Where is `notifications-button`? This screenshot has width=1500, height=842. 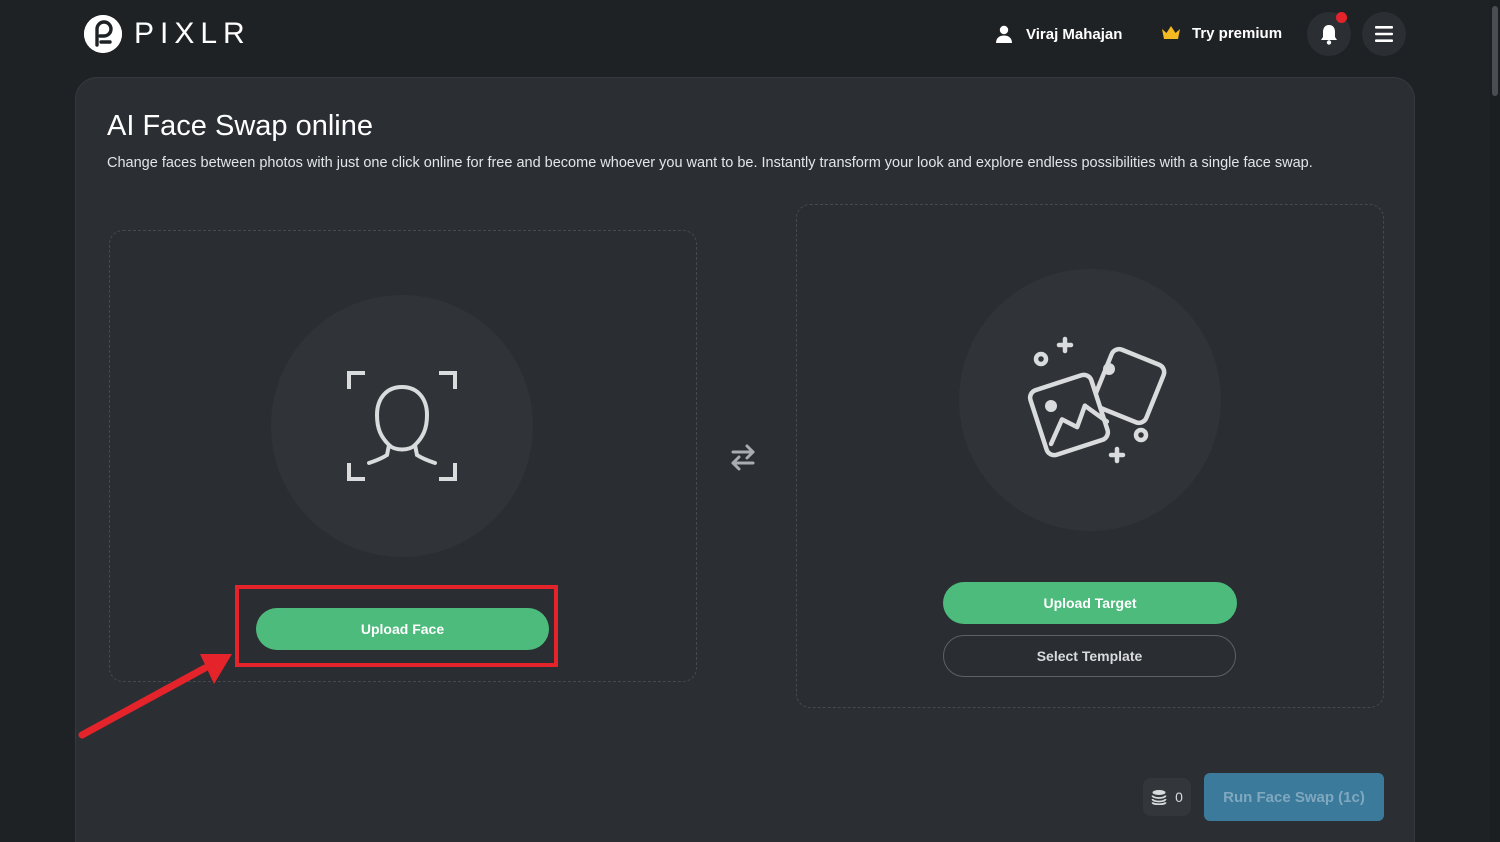
notifications-button is located at coordinates (1329, 34).